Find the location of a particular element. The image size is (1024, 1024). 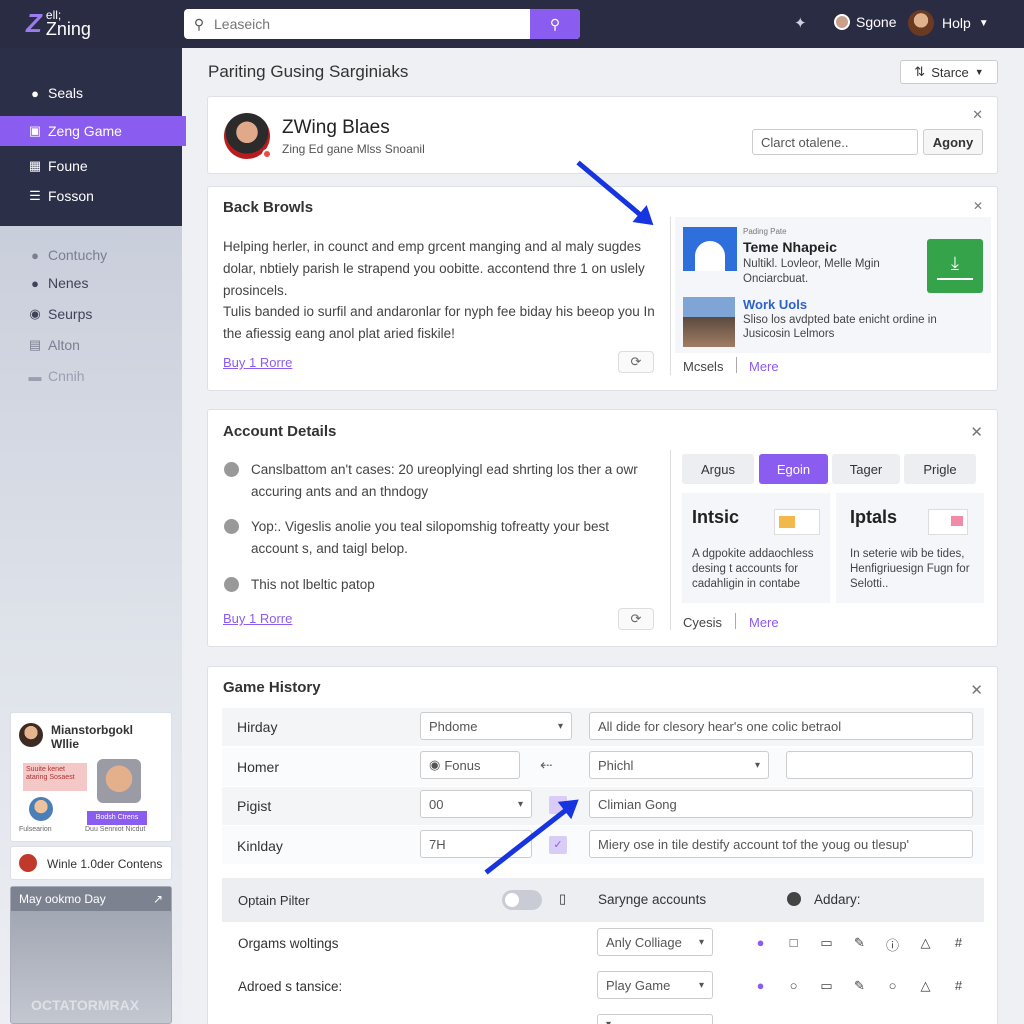

savings-label: Sarynge accounts is located at coordinates (652, 899).